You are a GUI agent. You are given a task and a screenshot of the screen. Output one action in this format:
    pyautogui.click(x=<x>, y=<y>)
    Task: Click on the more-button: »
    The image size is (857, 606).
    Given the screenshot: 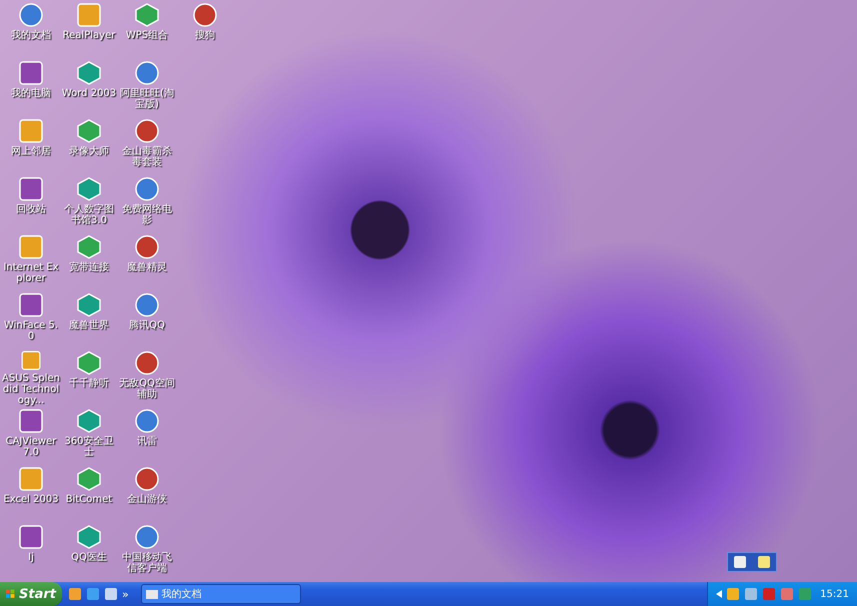 What is the action you would take?
    pyautogui.click(x=125, y=594)
    